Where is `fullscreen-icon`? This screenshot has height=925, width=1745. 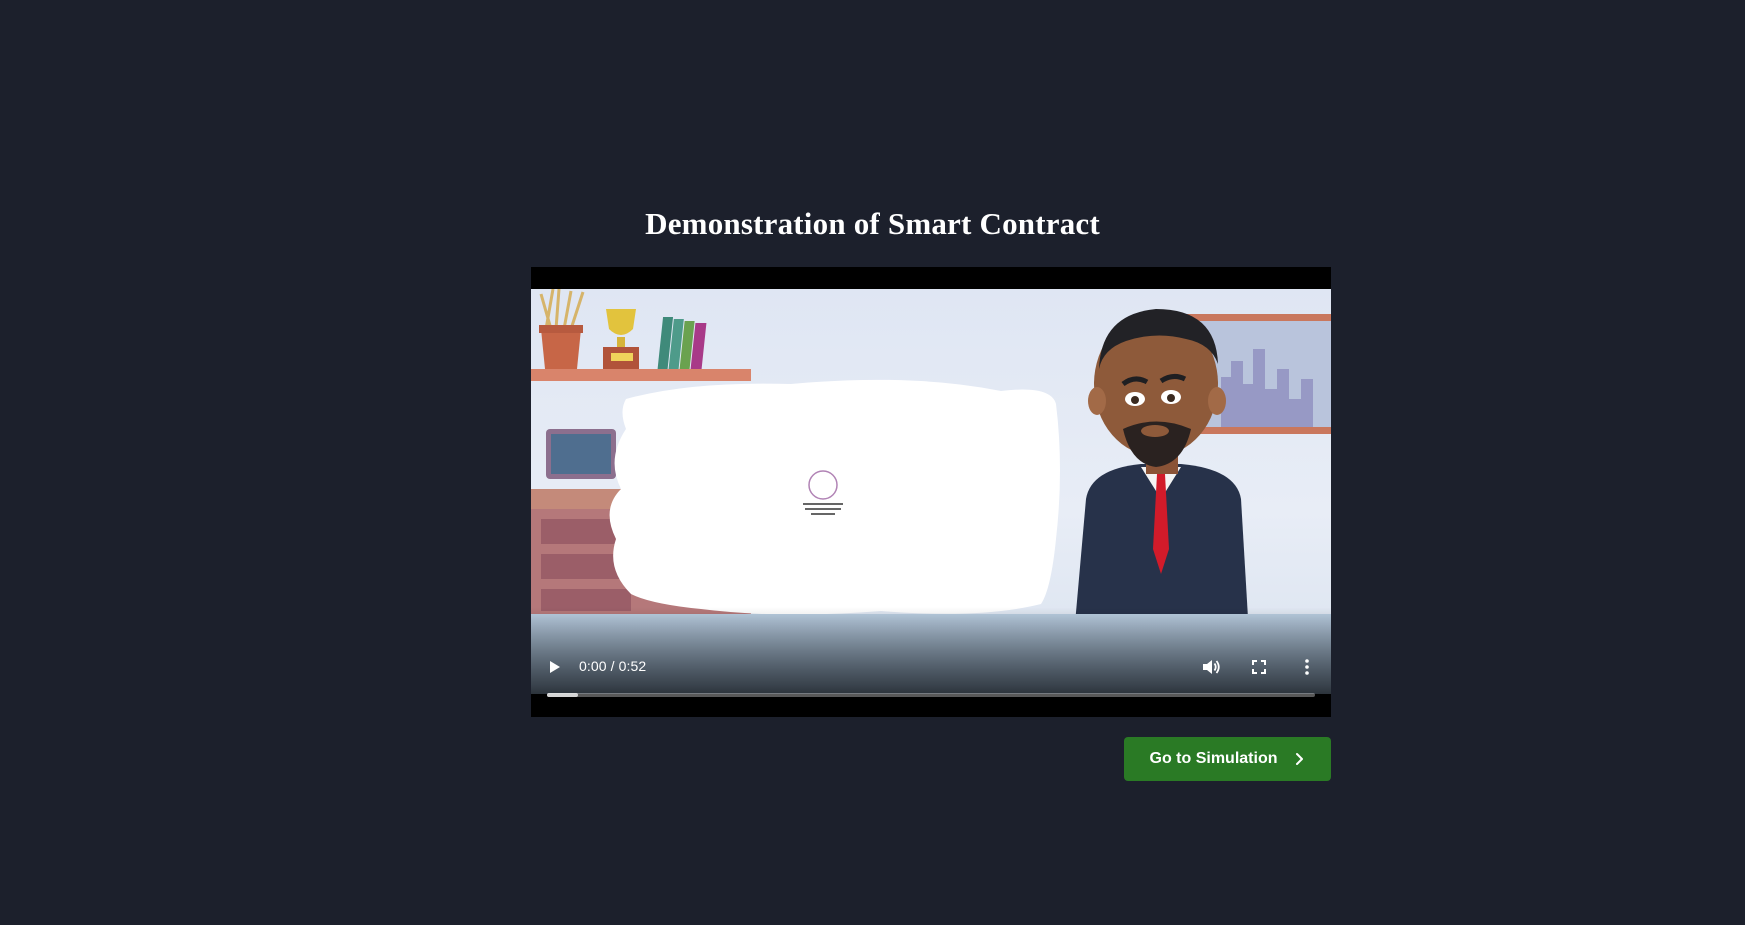
fullscreen-icon is located at coordinates (1259, 667).